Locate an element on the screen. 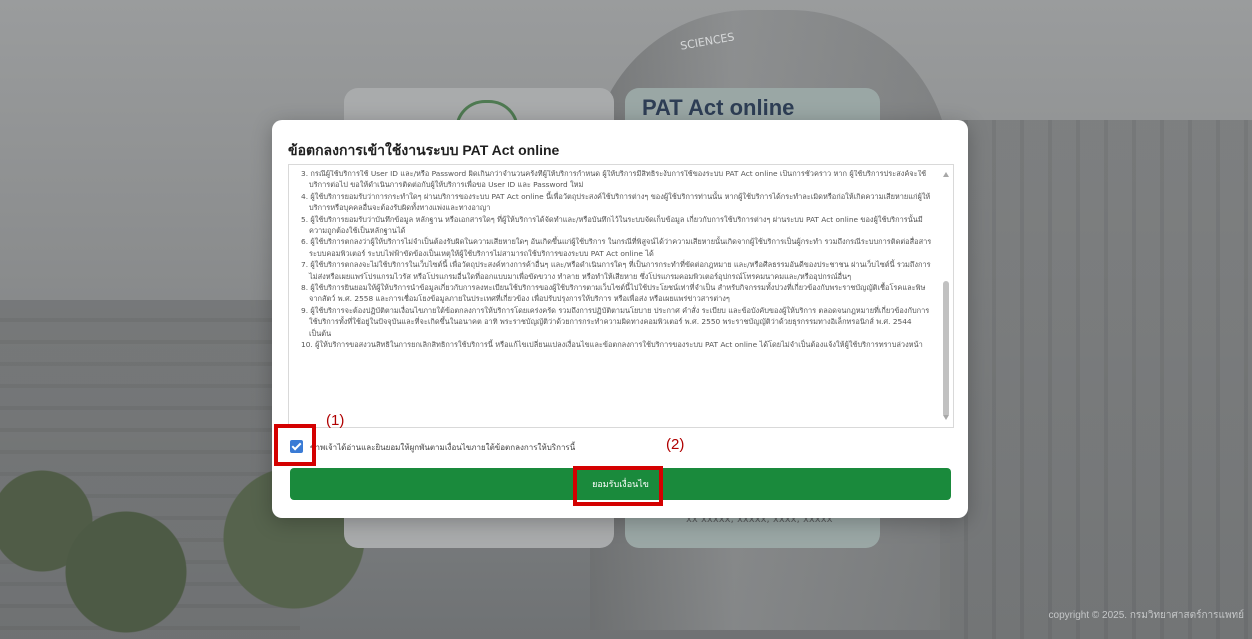 This screenshot has height=639, width=1252. terms-scrollbar is located at coordinates (946, 296).